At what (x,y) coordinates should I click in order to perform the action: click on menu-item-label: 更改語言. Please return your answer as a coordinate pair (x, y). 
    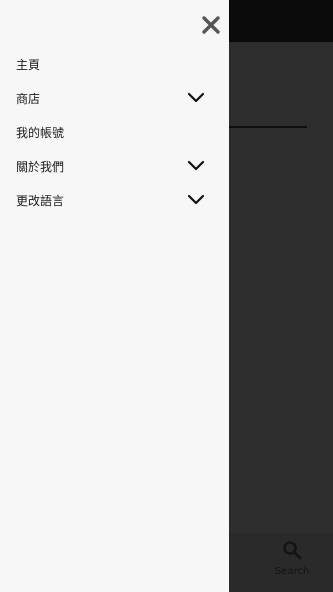
    Looking at the image, I should click on (40, 200).